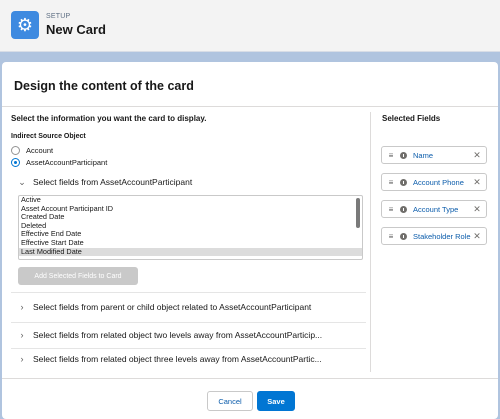  Describe the element at coordinates (58, 16) in the screenshot. I see `header-eyebrow: SETUP` at that location.